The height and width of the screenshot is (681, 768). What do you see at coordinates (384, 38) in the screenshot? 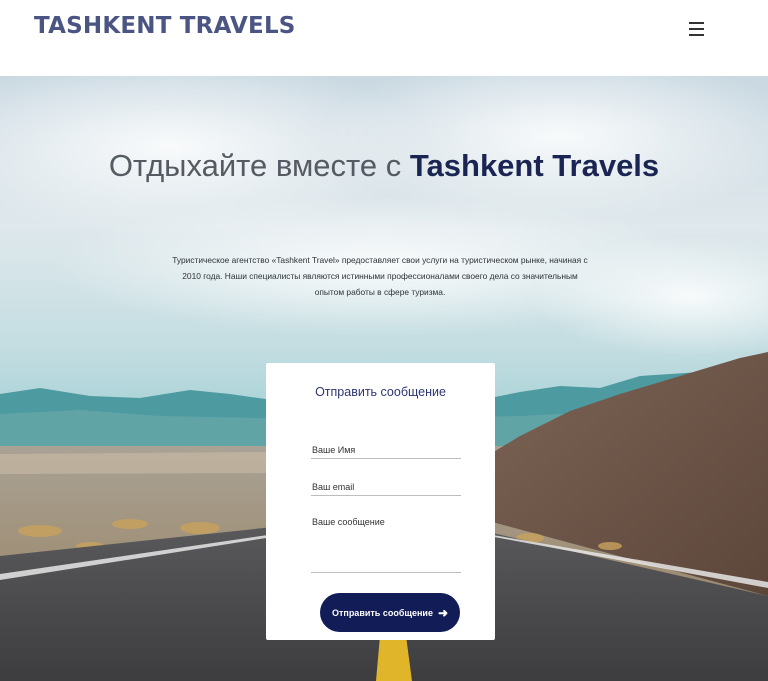
I see `site-header: TASHKENT TRAVELS` at bounding box center [384, 38].